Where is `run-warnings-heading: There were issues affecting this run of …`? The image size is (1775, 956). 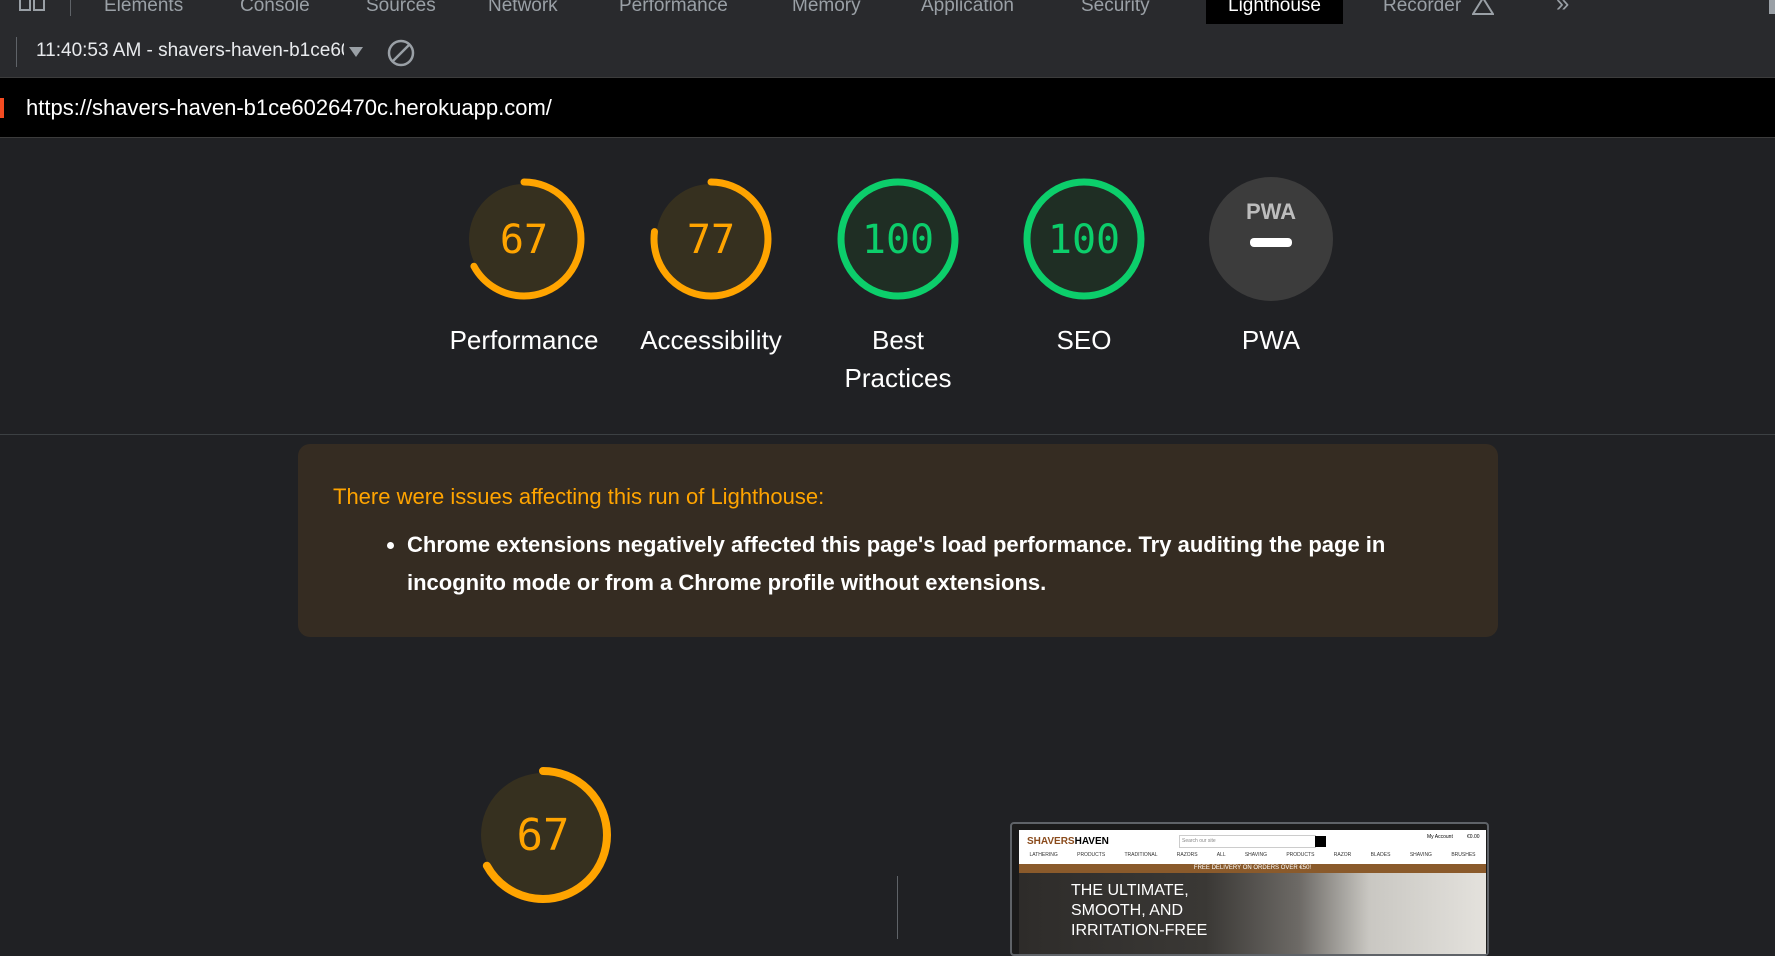
run-warnings-heading: There were issues affecting this run of … is located at coordinates (579, 496).